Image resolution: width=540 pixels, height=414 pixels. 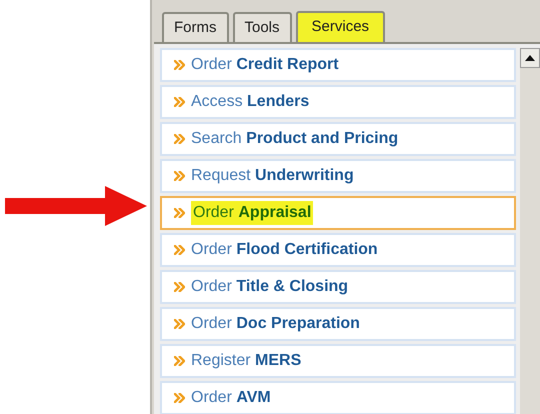 What do you see at coordinates (530, 231) in the screenshot?
I see `scrollbar` at bounding box center [530, 231].